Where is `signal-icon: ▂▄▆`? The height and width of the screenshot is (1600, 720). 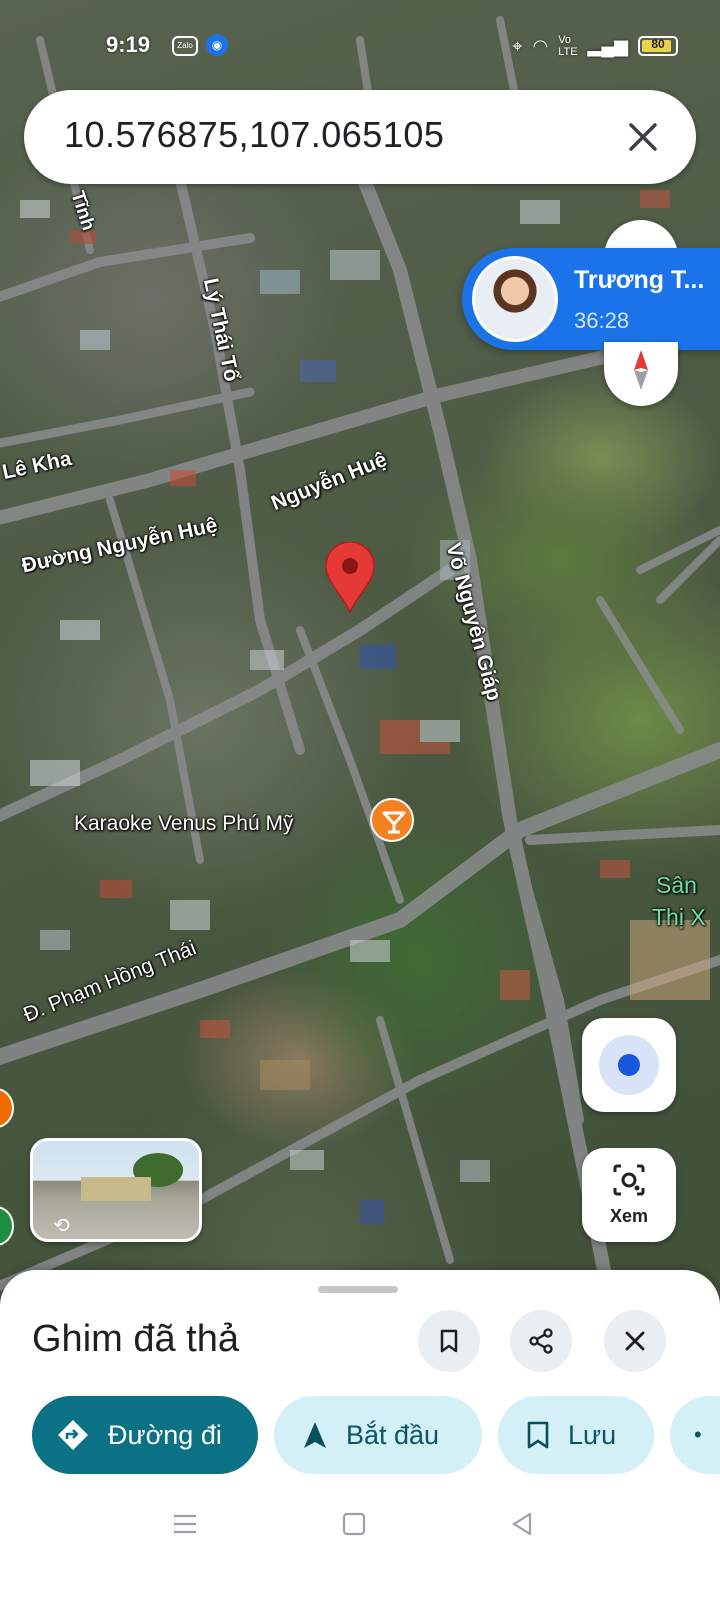
signal-icon: ▂▄▆ is located at coordinates (607, 45).